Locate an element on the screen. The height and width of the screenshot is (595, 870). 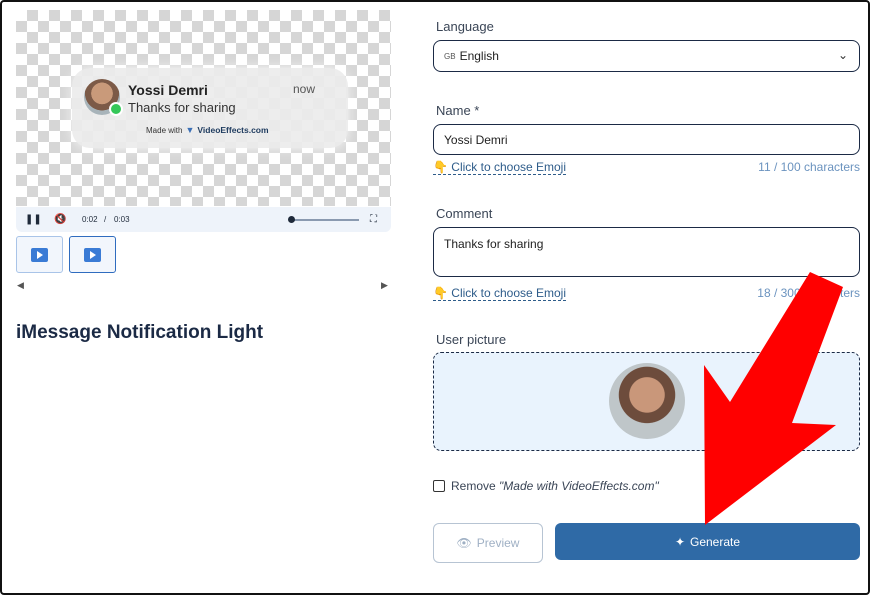
comment-char-counter: 18 / 300 characters is located at coordinates (808, 293).